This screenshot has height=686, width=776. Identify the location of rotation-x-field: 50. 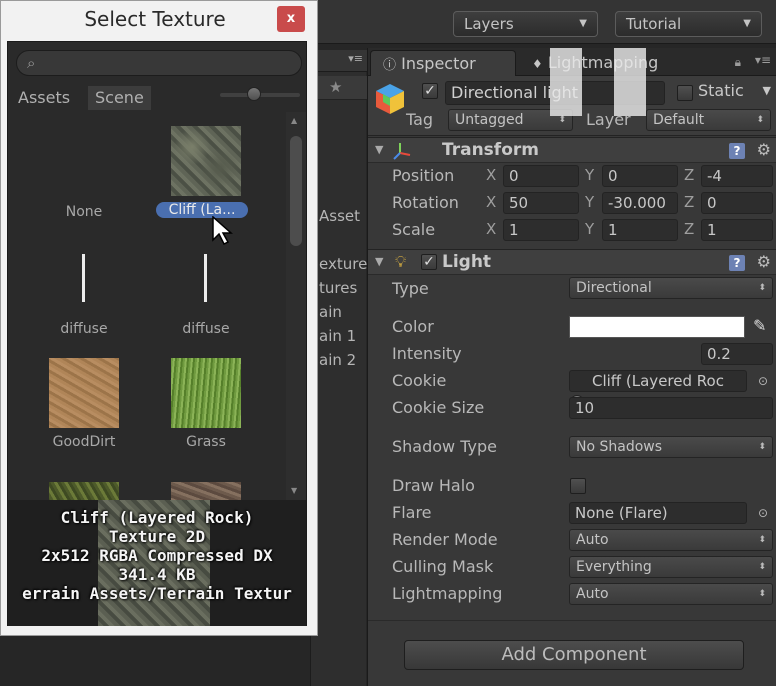
(541, 203).